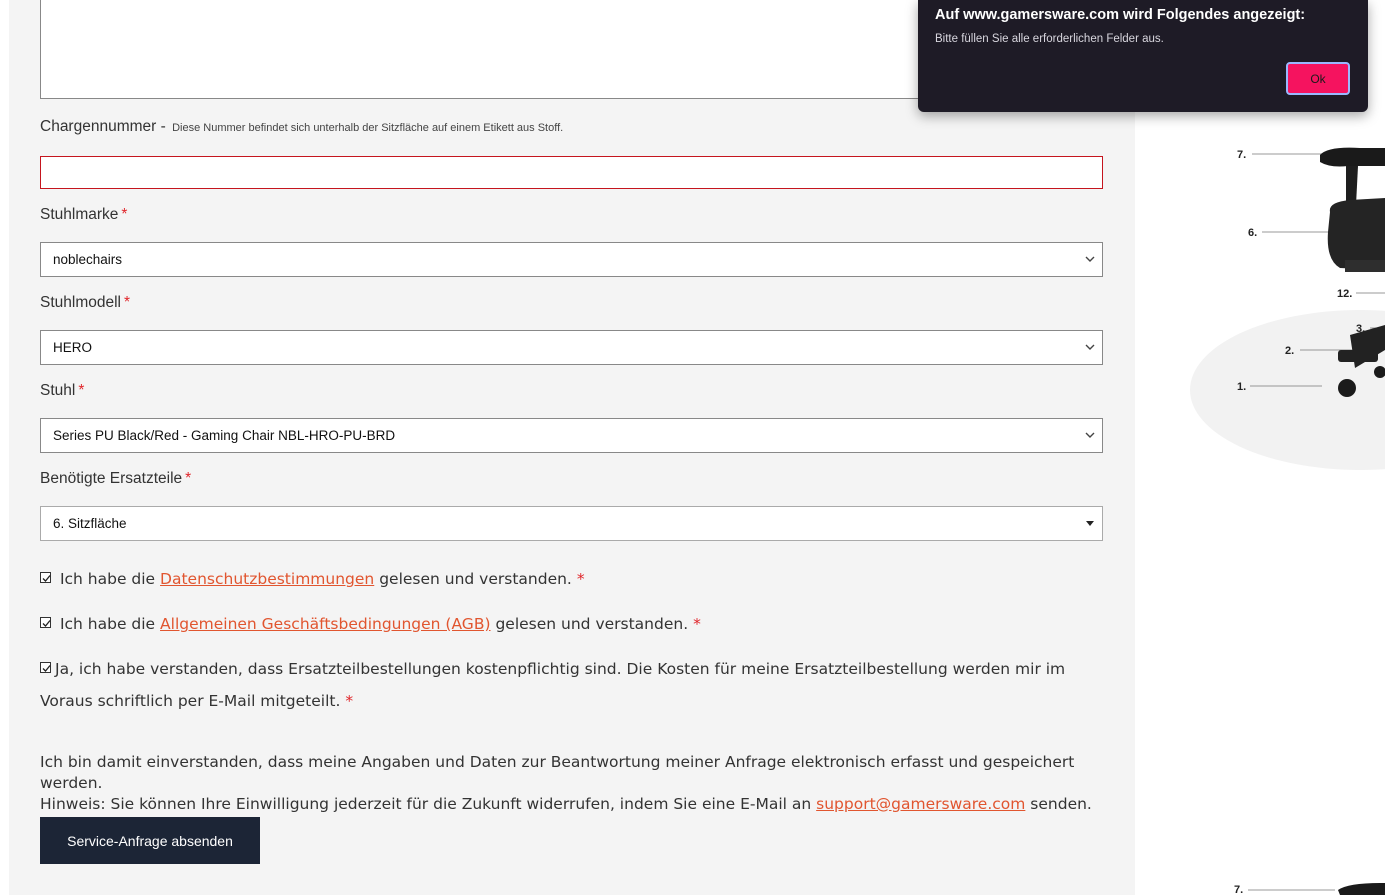 This screenshot has width=1385, height=895. What do you see at coordinates (1318, 78) in the screenshot?
I see `ok-button: Ok` at bounding box center [1318, 78].